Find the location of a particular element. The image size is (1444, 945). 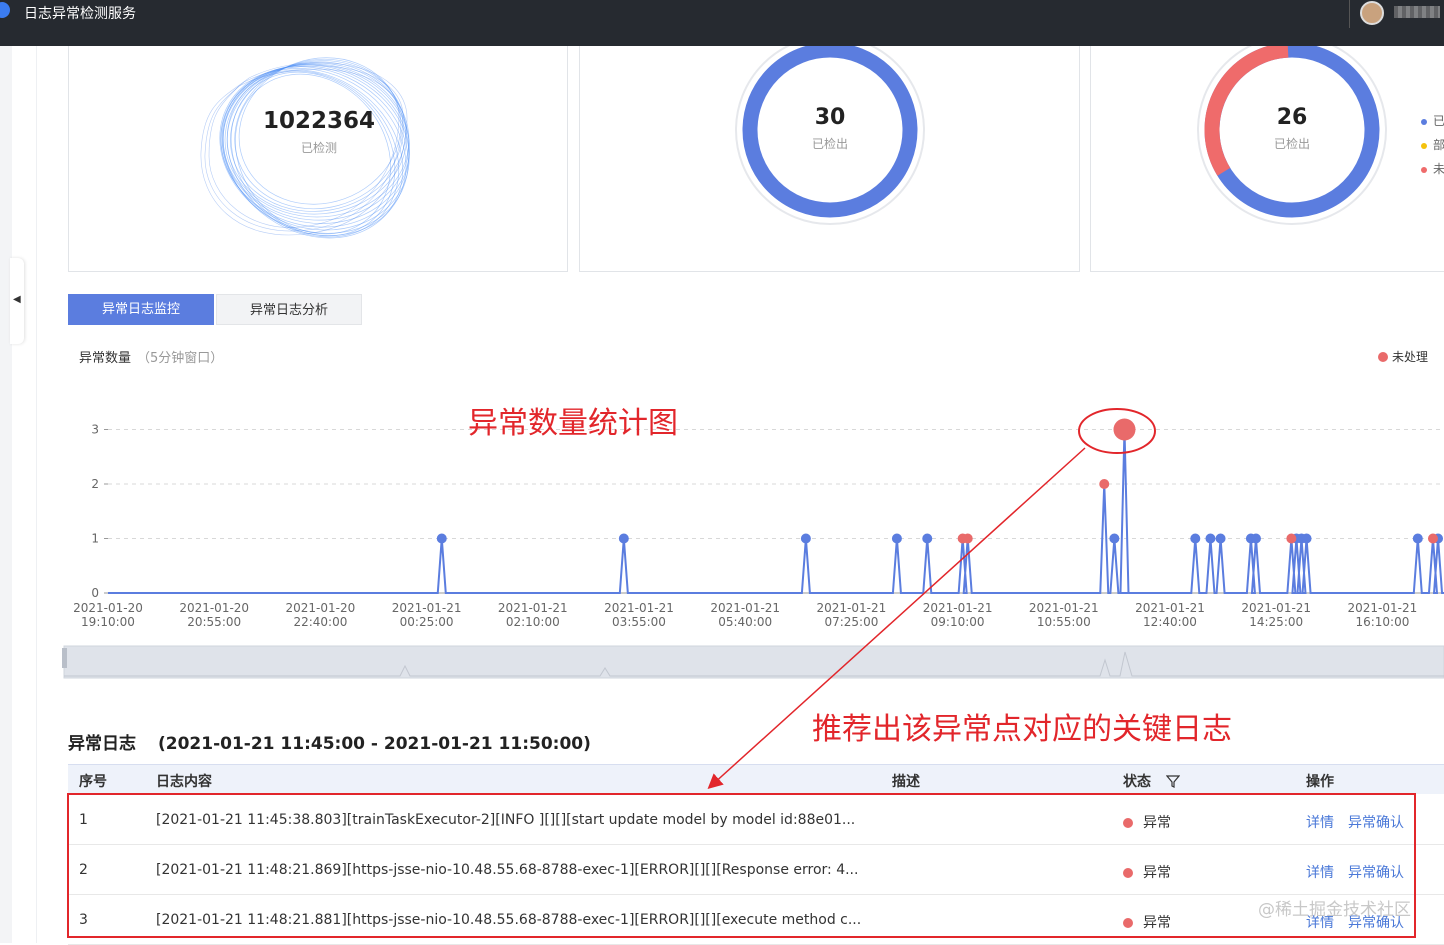

top-bar: 日志异常检测服务 is located at coordinates (722, 23).